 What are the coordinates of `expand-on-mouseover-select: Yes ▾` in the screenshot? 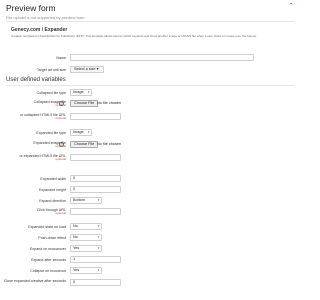 It's located at (86, 248).